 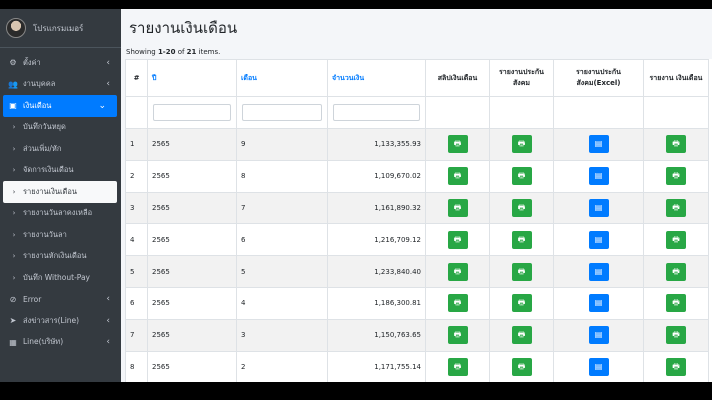 I want to click on sidebar-item-label: รายงานหักเงินเดือน, so click(x=55, y=256).